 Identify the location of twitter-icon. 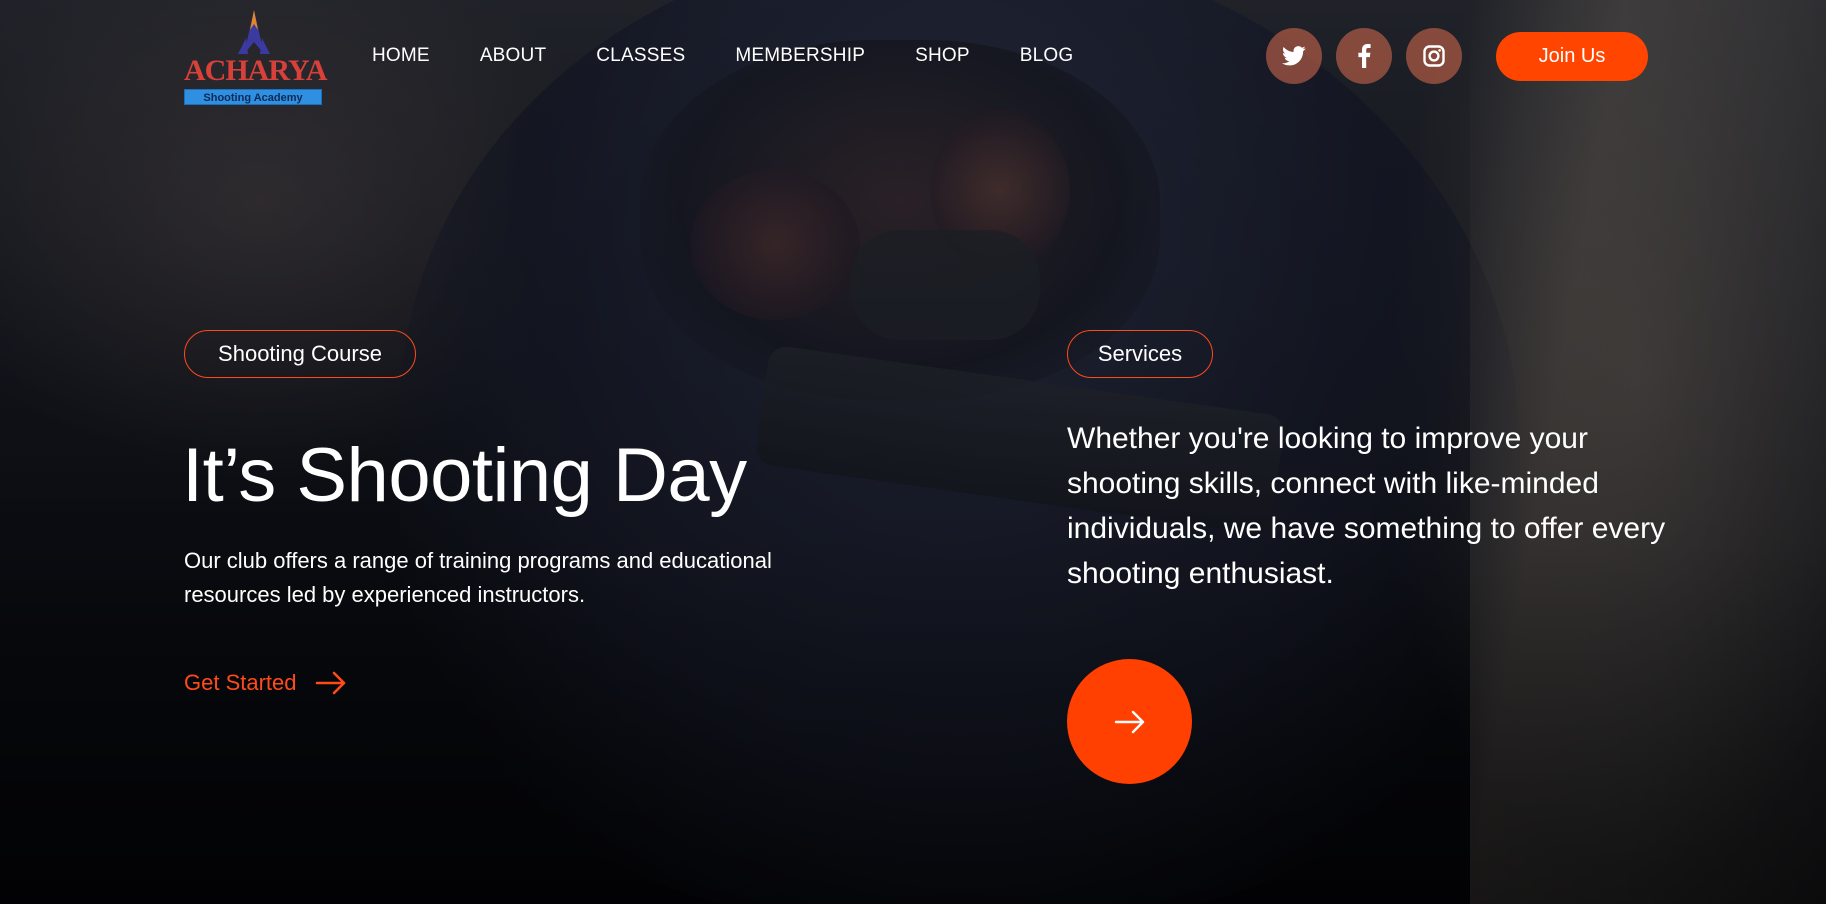
(1294, 56).